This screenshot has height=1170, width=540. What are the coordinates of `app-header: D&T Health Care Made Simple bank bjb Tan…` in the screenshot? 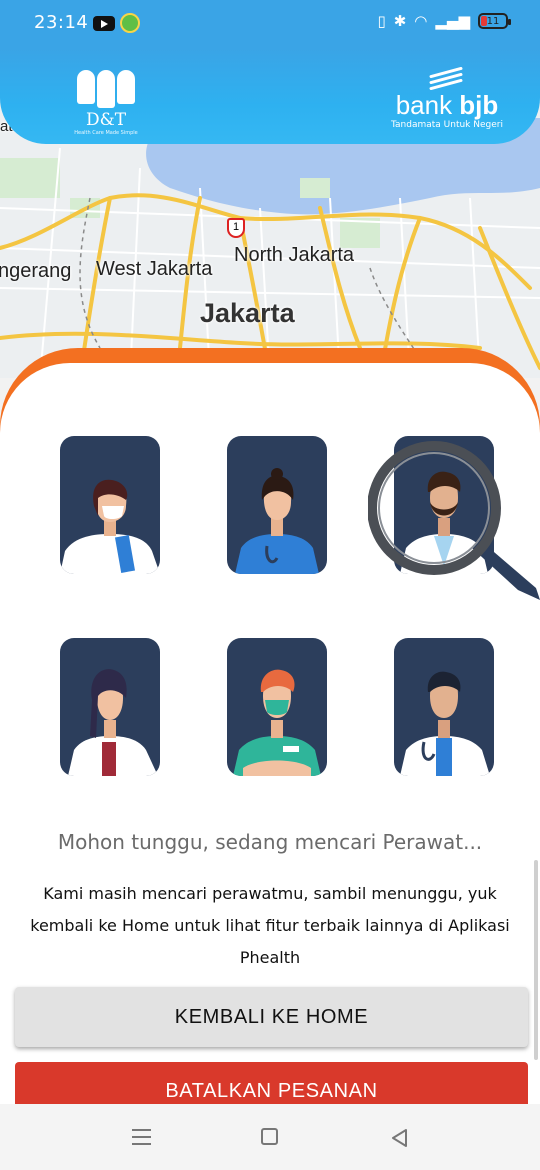 It's located at (270, 96).